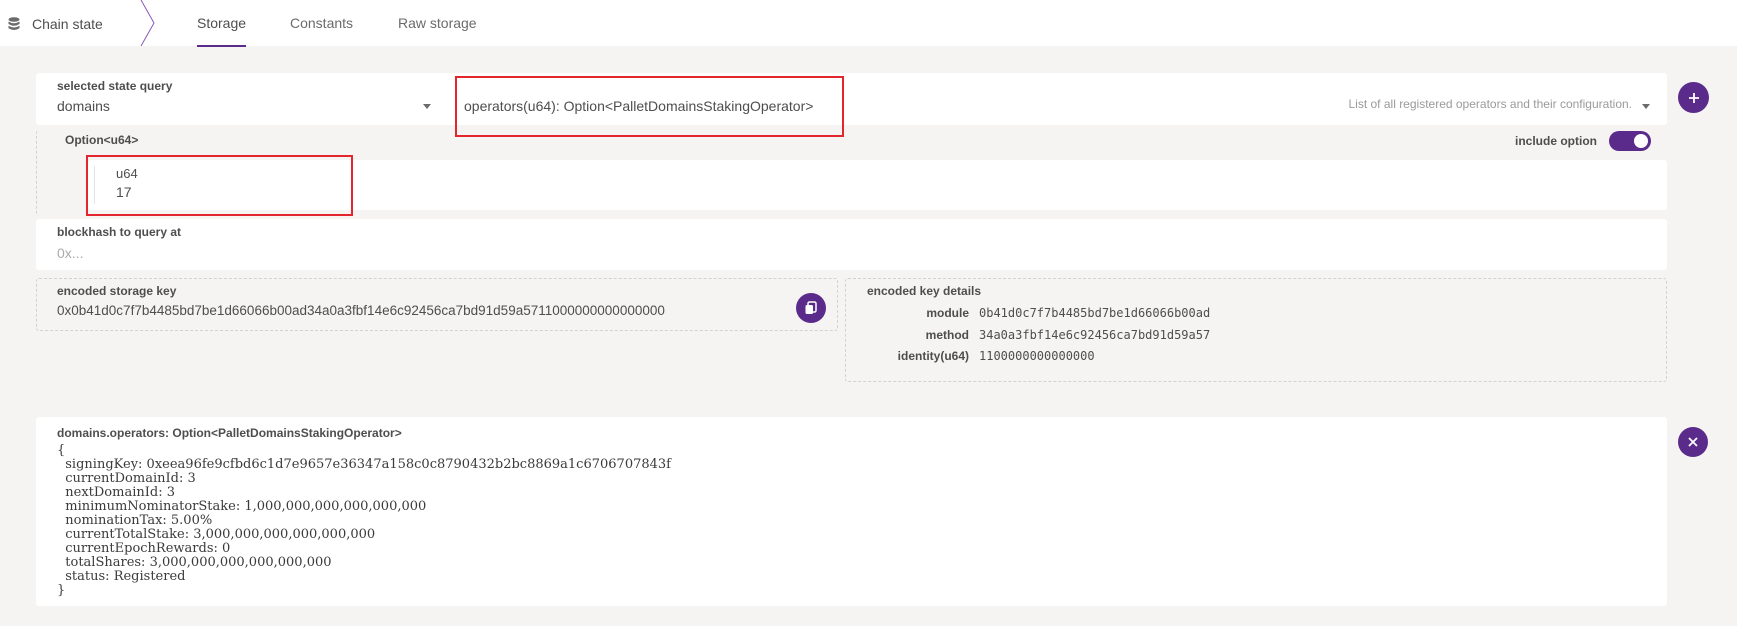 This screenshot has width=1737, height=626. Describe the element at coordinates (83, 106) in the screenshot. I see `module-select: domains` at that location.